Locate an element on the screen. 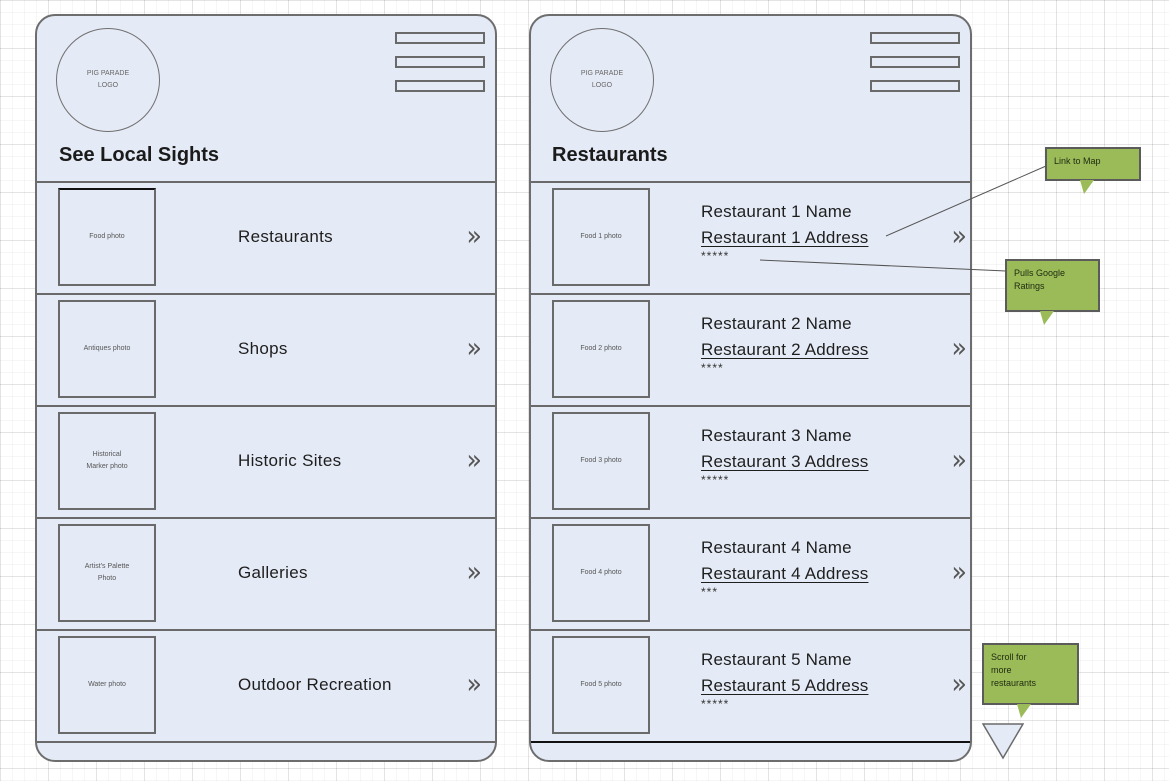  photo-placeholder: Food 2 photo is located at coordinates (601, 349).